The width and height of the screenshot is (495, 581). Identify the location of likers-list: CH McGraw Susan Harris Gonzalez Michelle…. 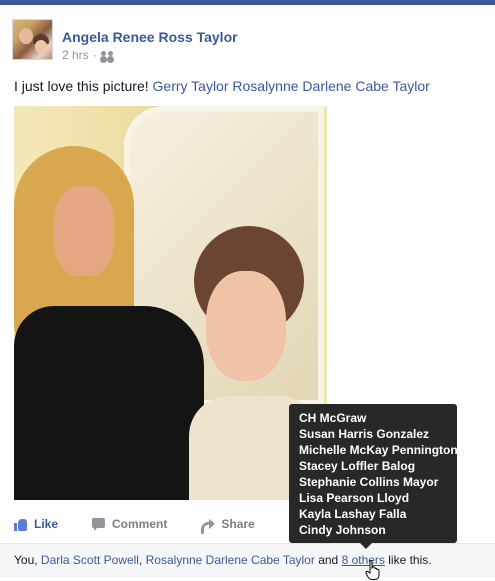
(378, 474).